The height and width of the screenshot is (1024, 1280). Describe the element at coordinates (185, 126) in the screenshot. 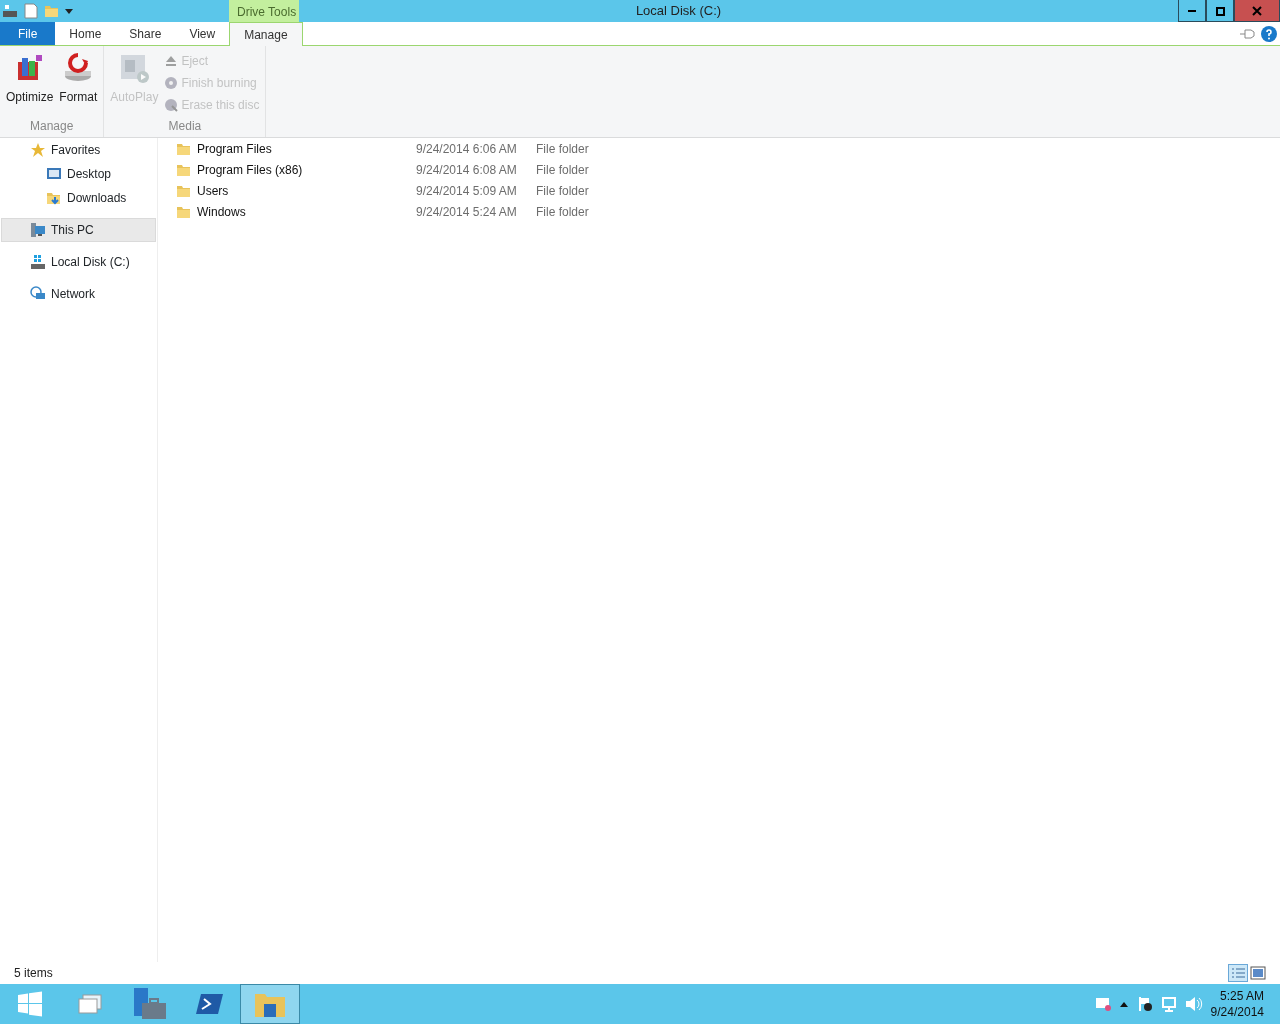

I see `group-label: Media` at that location.